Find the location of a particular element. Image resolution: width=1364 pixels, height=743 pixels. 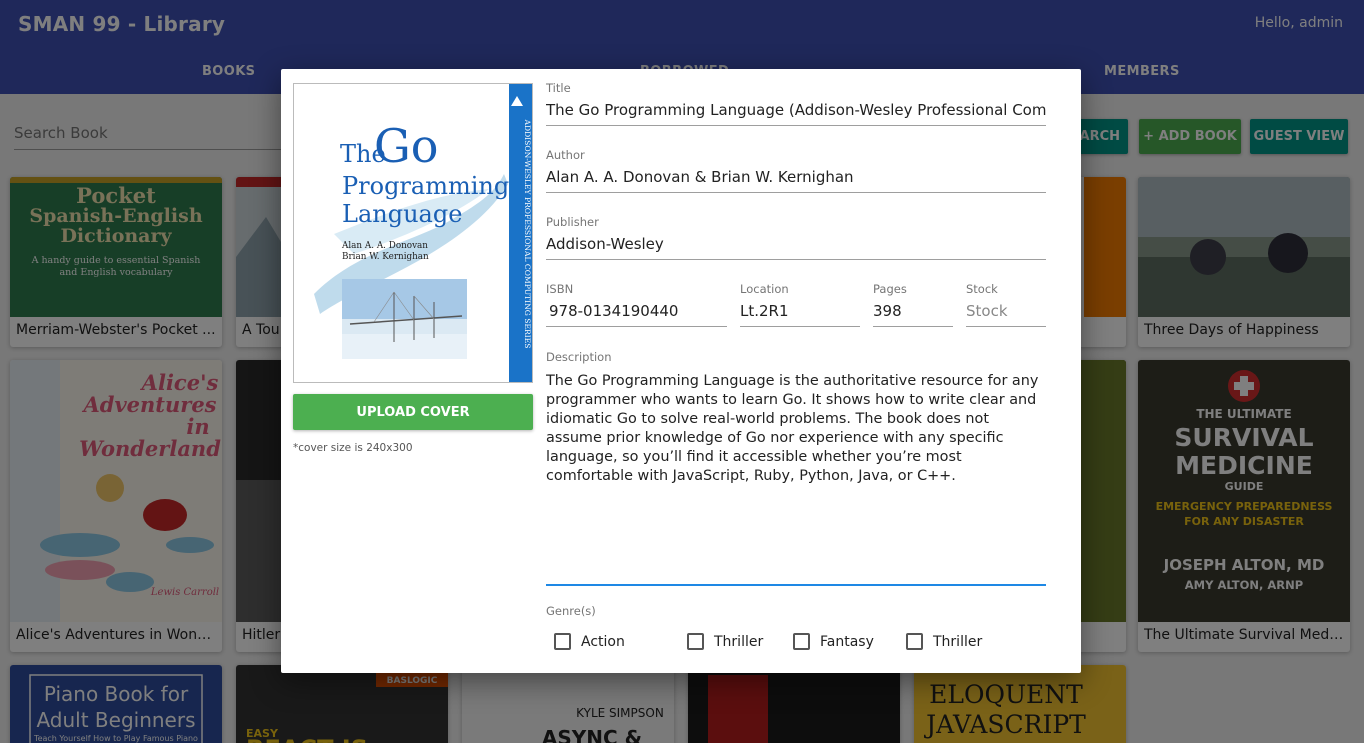

genre-checkbox-action: Action is located at coordinates (589, 641).